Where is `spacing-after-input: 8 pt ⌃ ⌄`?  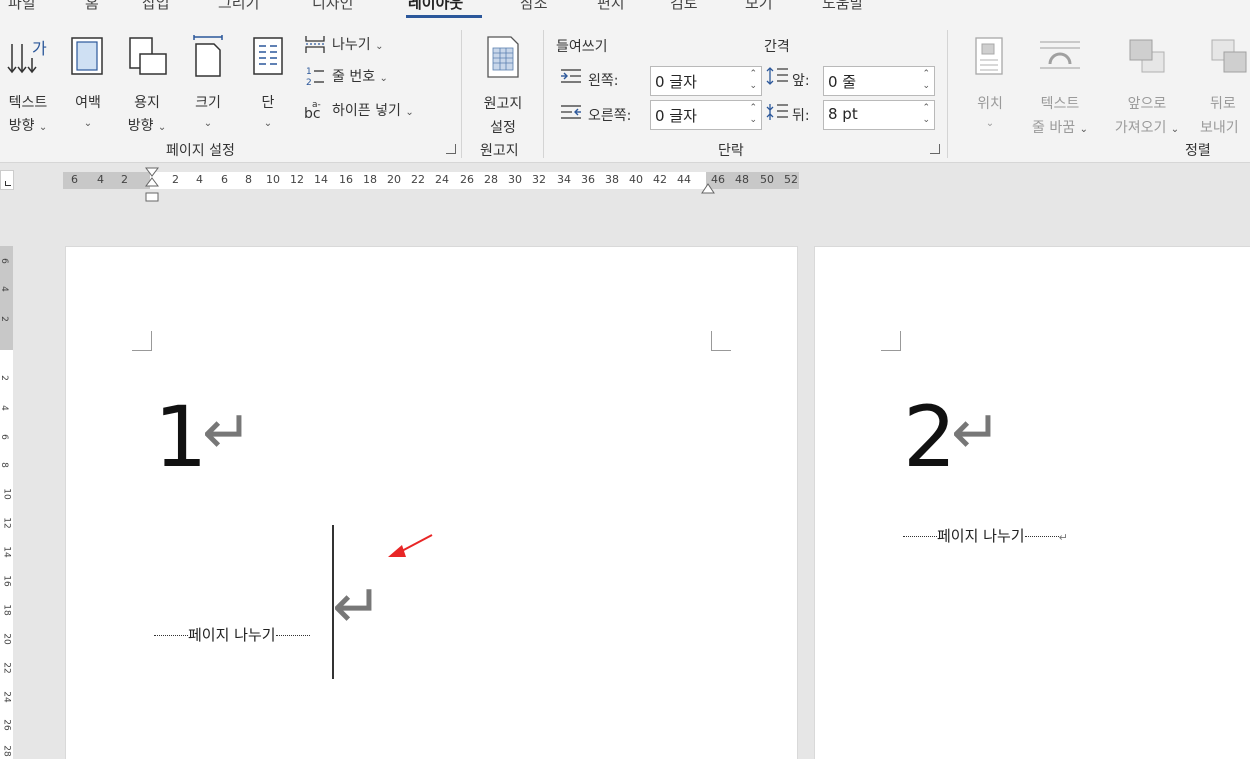
spacing-after-input: 8 pt ⌃ ⌄ is located at coordinates (879, 115).